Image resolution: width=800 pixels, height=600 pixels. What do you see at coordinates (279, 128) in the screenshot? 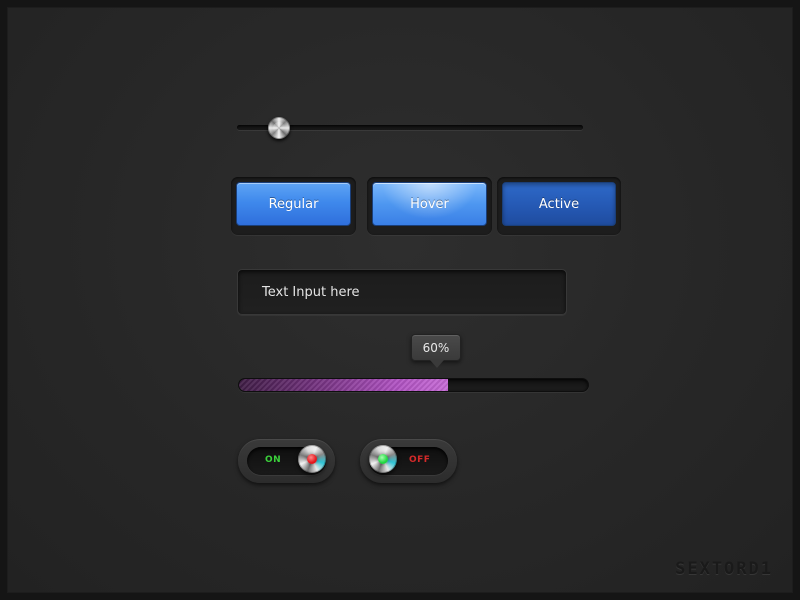
I see `slider-knob` at bounding box center [279, 128].